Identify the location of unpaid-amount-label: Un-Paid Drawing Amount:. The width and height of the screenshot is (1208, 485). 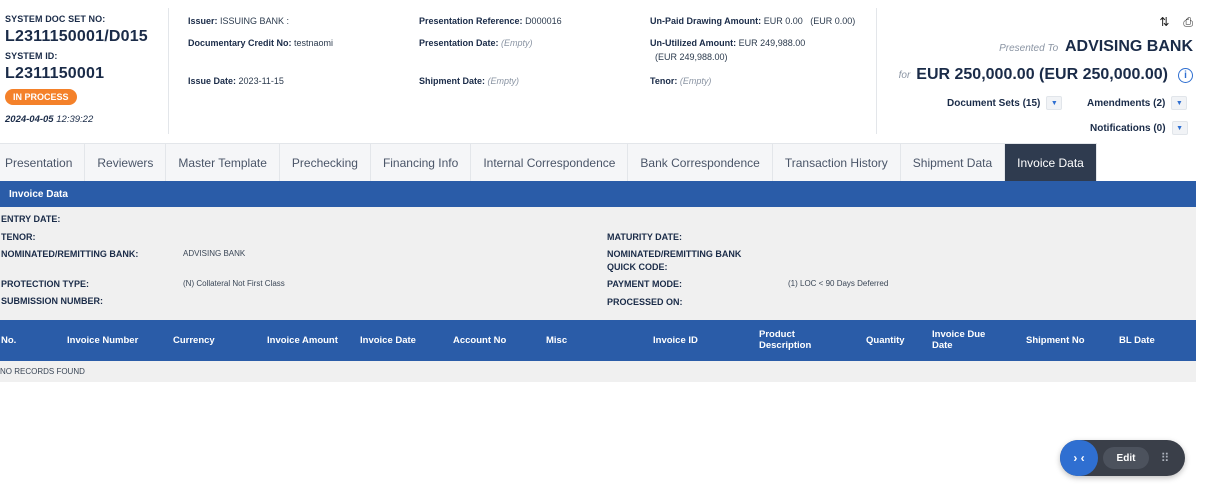
(706, 21).